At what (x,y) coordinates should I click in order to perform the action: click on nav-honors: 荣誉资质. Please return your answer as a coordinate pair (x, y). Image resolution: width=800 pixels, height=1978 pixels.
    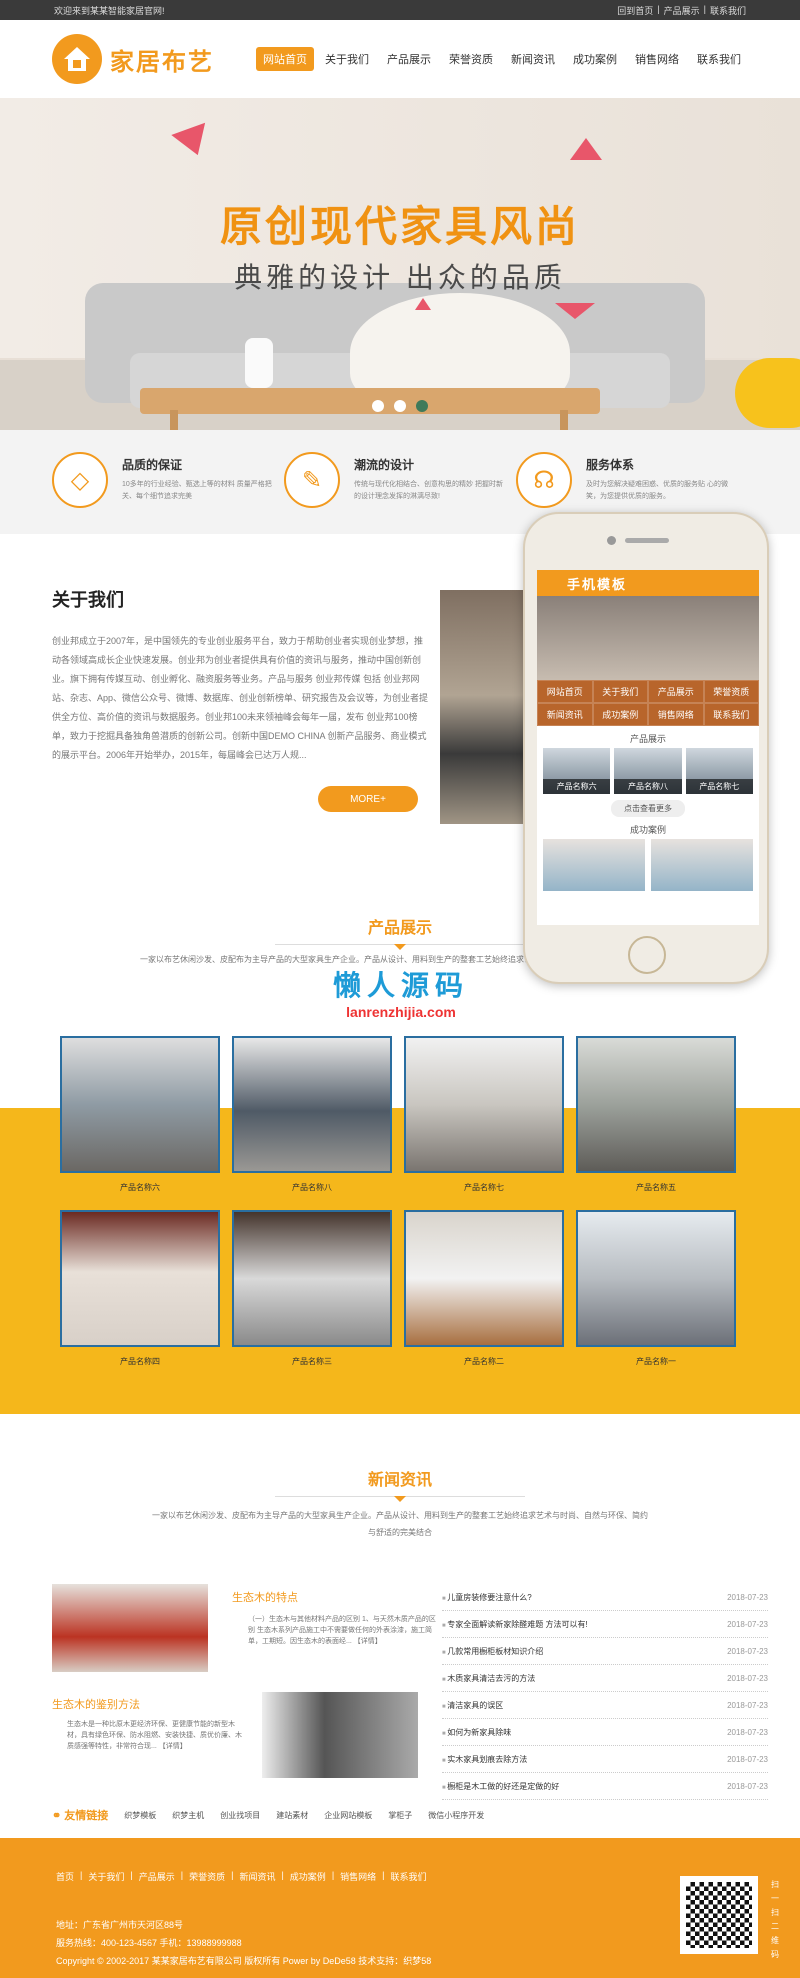
    Looking at the image, I should click on (471, 59).